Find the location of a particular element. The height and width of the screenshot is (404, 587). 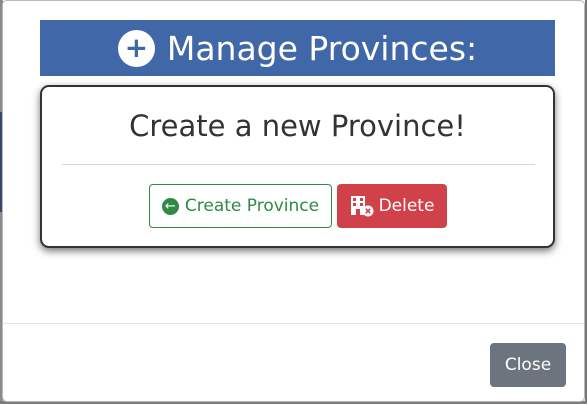

delete-label: Delete is located at coordinates (406, 206).